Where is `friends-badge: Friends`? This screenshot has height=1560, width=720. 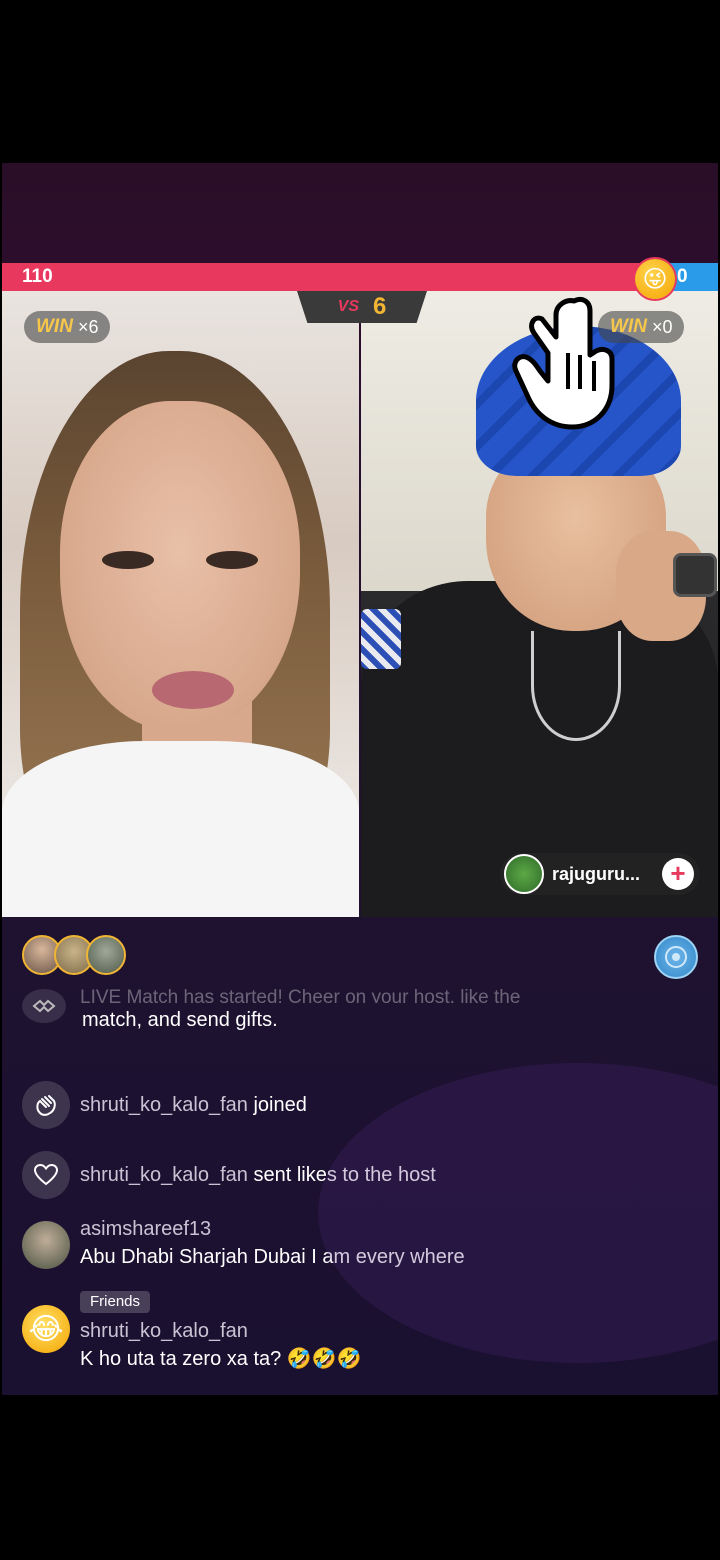 friends-badge: Friends is located at coordinates (115, 1302).